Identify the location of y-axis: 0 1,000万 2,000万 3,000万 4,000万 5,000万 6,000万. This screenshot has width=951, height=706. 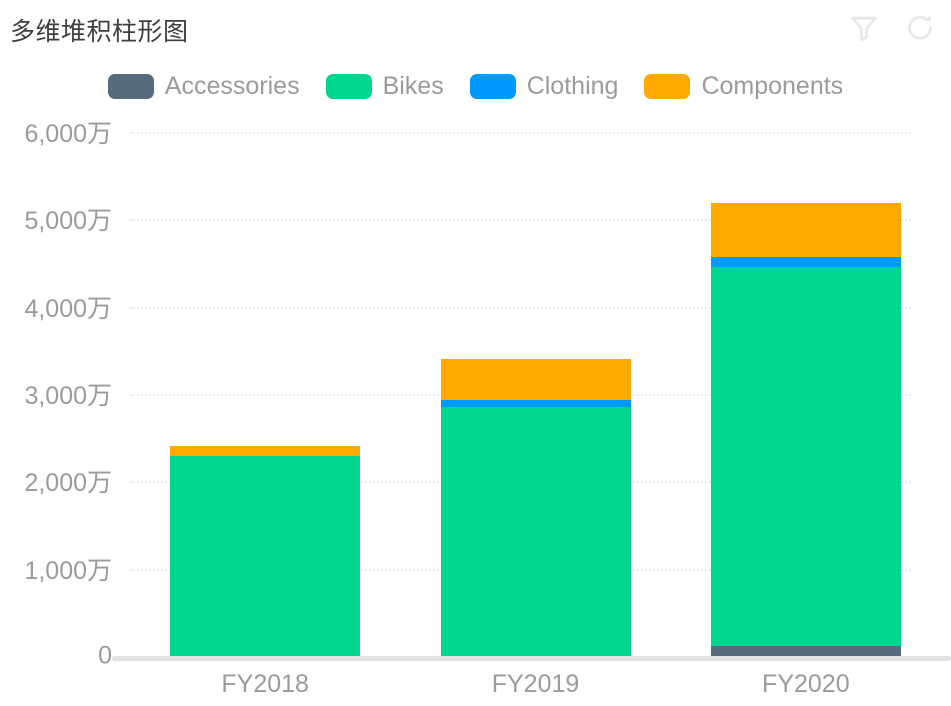
(56, 353).